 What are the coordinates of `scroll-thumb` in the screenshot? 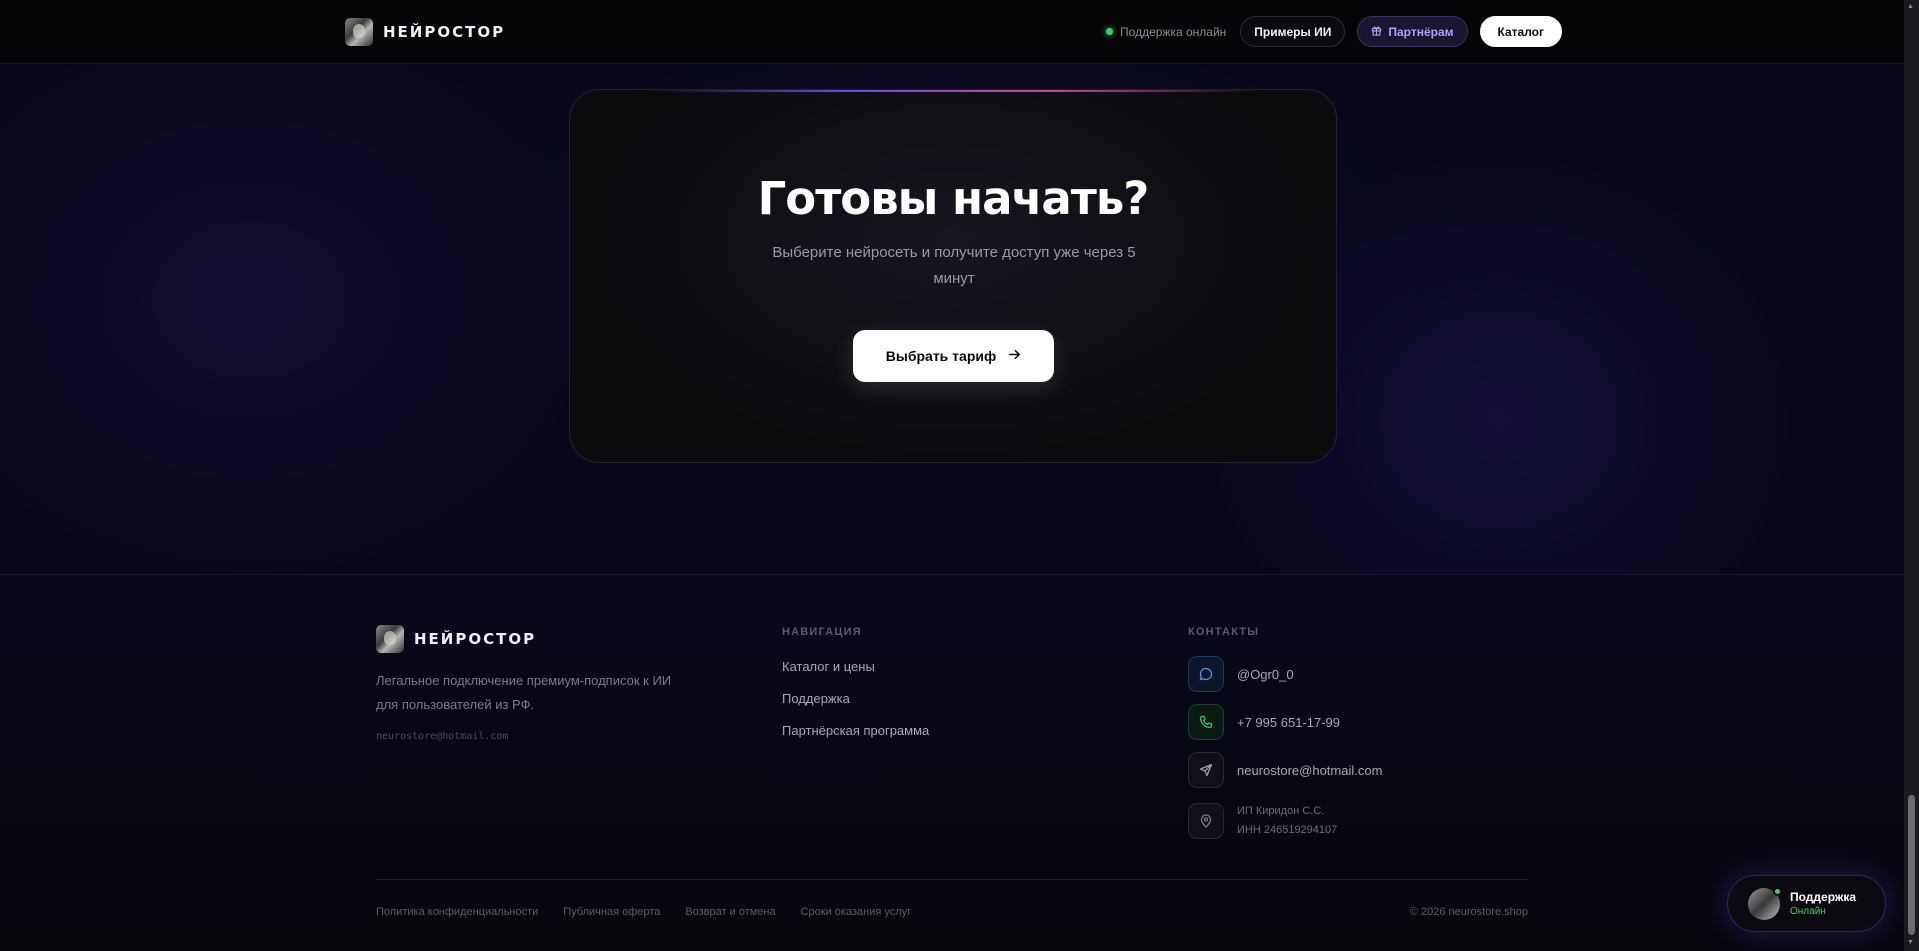 It's located at (1911, 865).